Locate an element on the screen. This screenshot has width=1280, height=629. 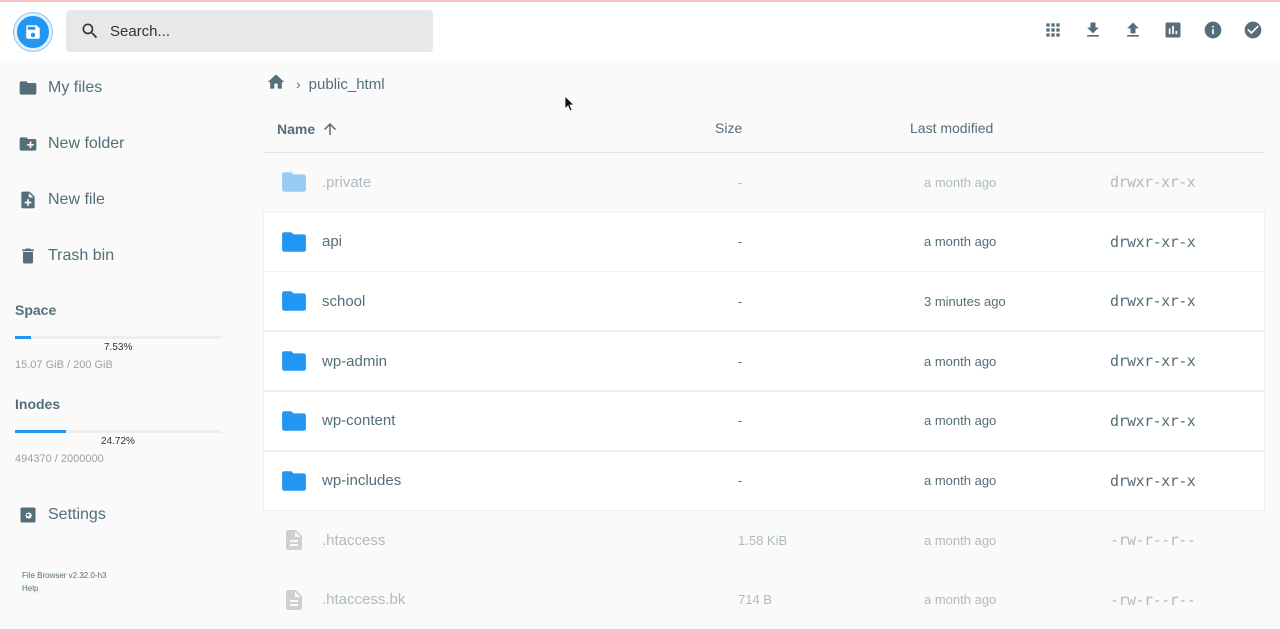
space-percent: 7.53% is located at coordinates (118, 347).